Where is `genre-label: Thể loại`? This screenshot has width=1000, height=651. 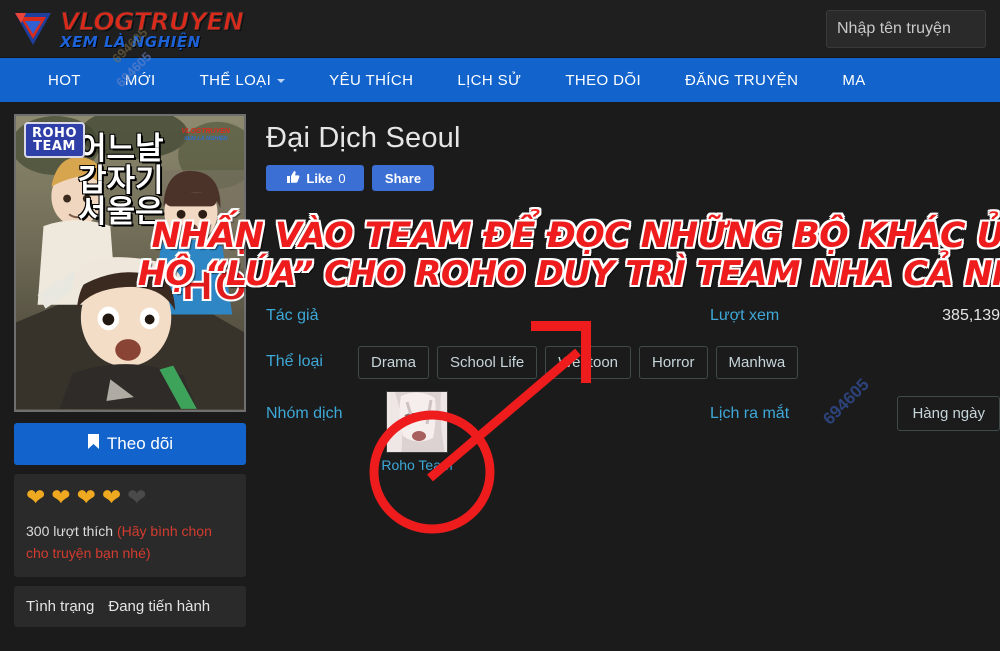 genre-label: Thể loại is located at coordinates (294, 361).